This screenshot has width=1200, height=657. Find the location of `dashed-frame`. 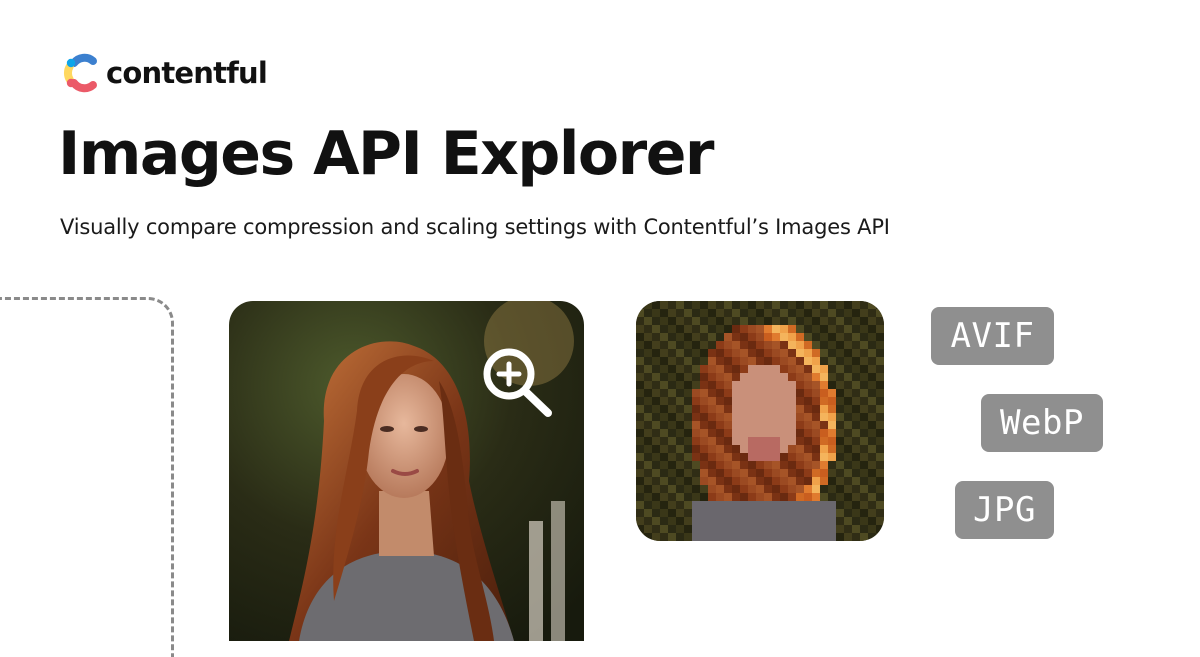

dashed-frame is located at coordinates (87, 477).